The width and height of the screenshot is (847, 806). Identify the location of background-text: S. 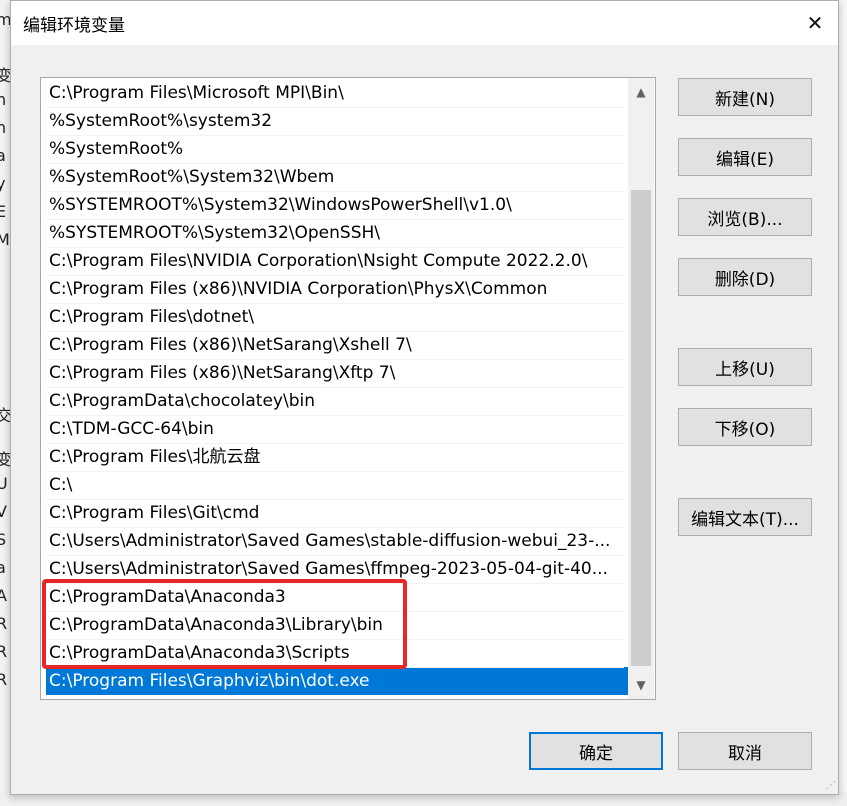
(3, 539).